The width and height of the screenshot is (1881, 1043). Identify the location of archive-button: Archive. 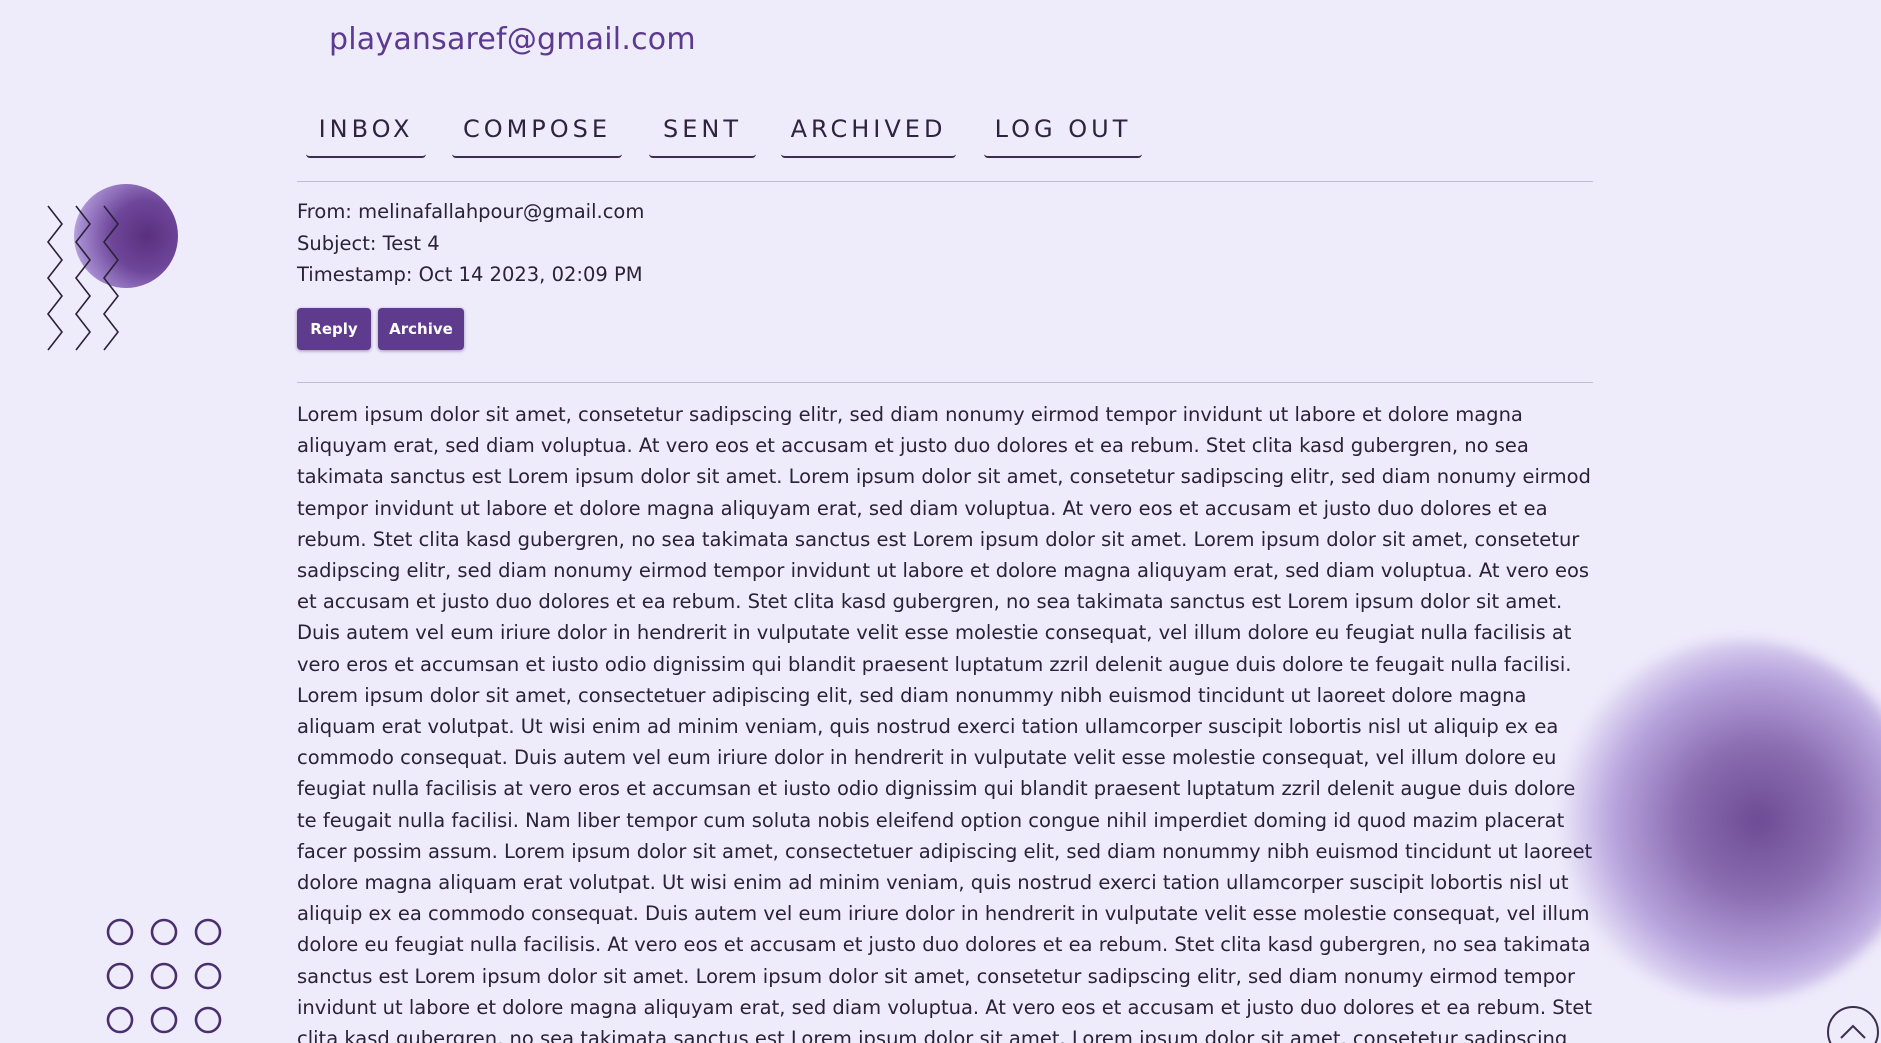
(421, 329).